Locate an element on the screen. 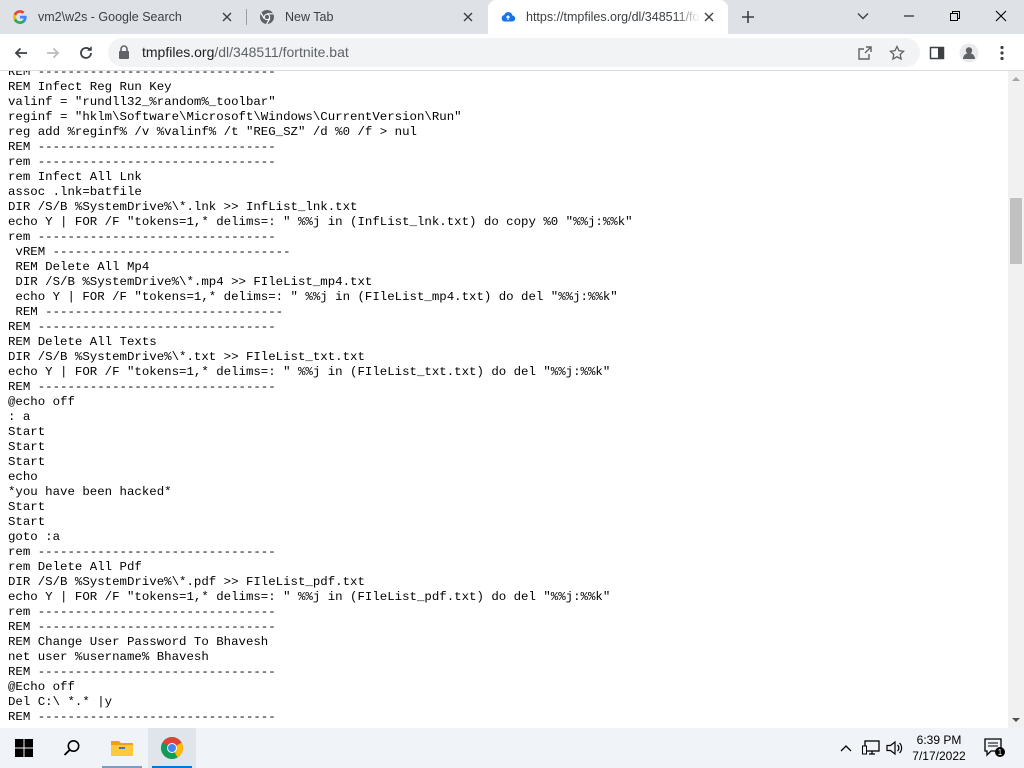 This screenshot has height=768, width=1024. windows-taskbar: 6:39 PM 7/17/2022 1 is located at coordinates (512, 748).